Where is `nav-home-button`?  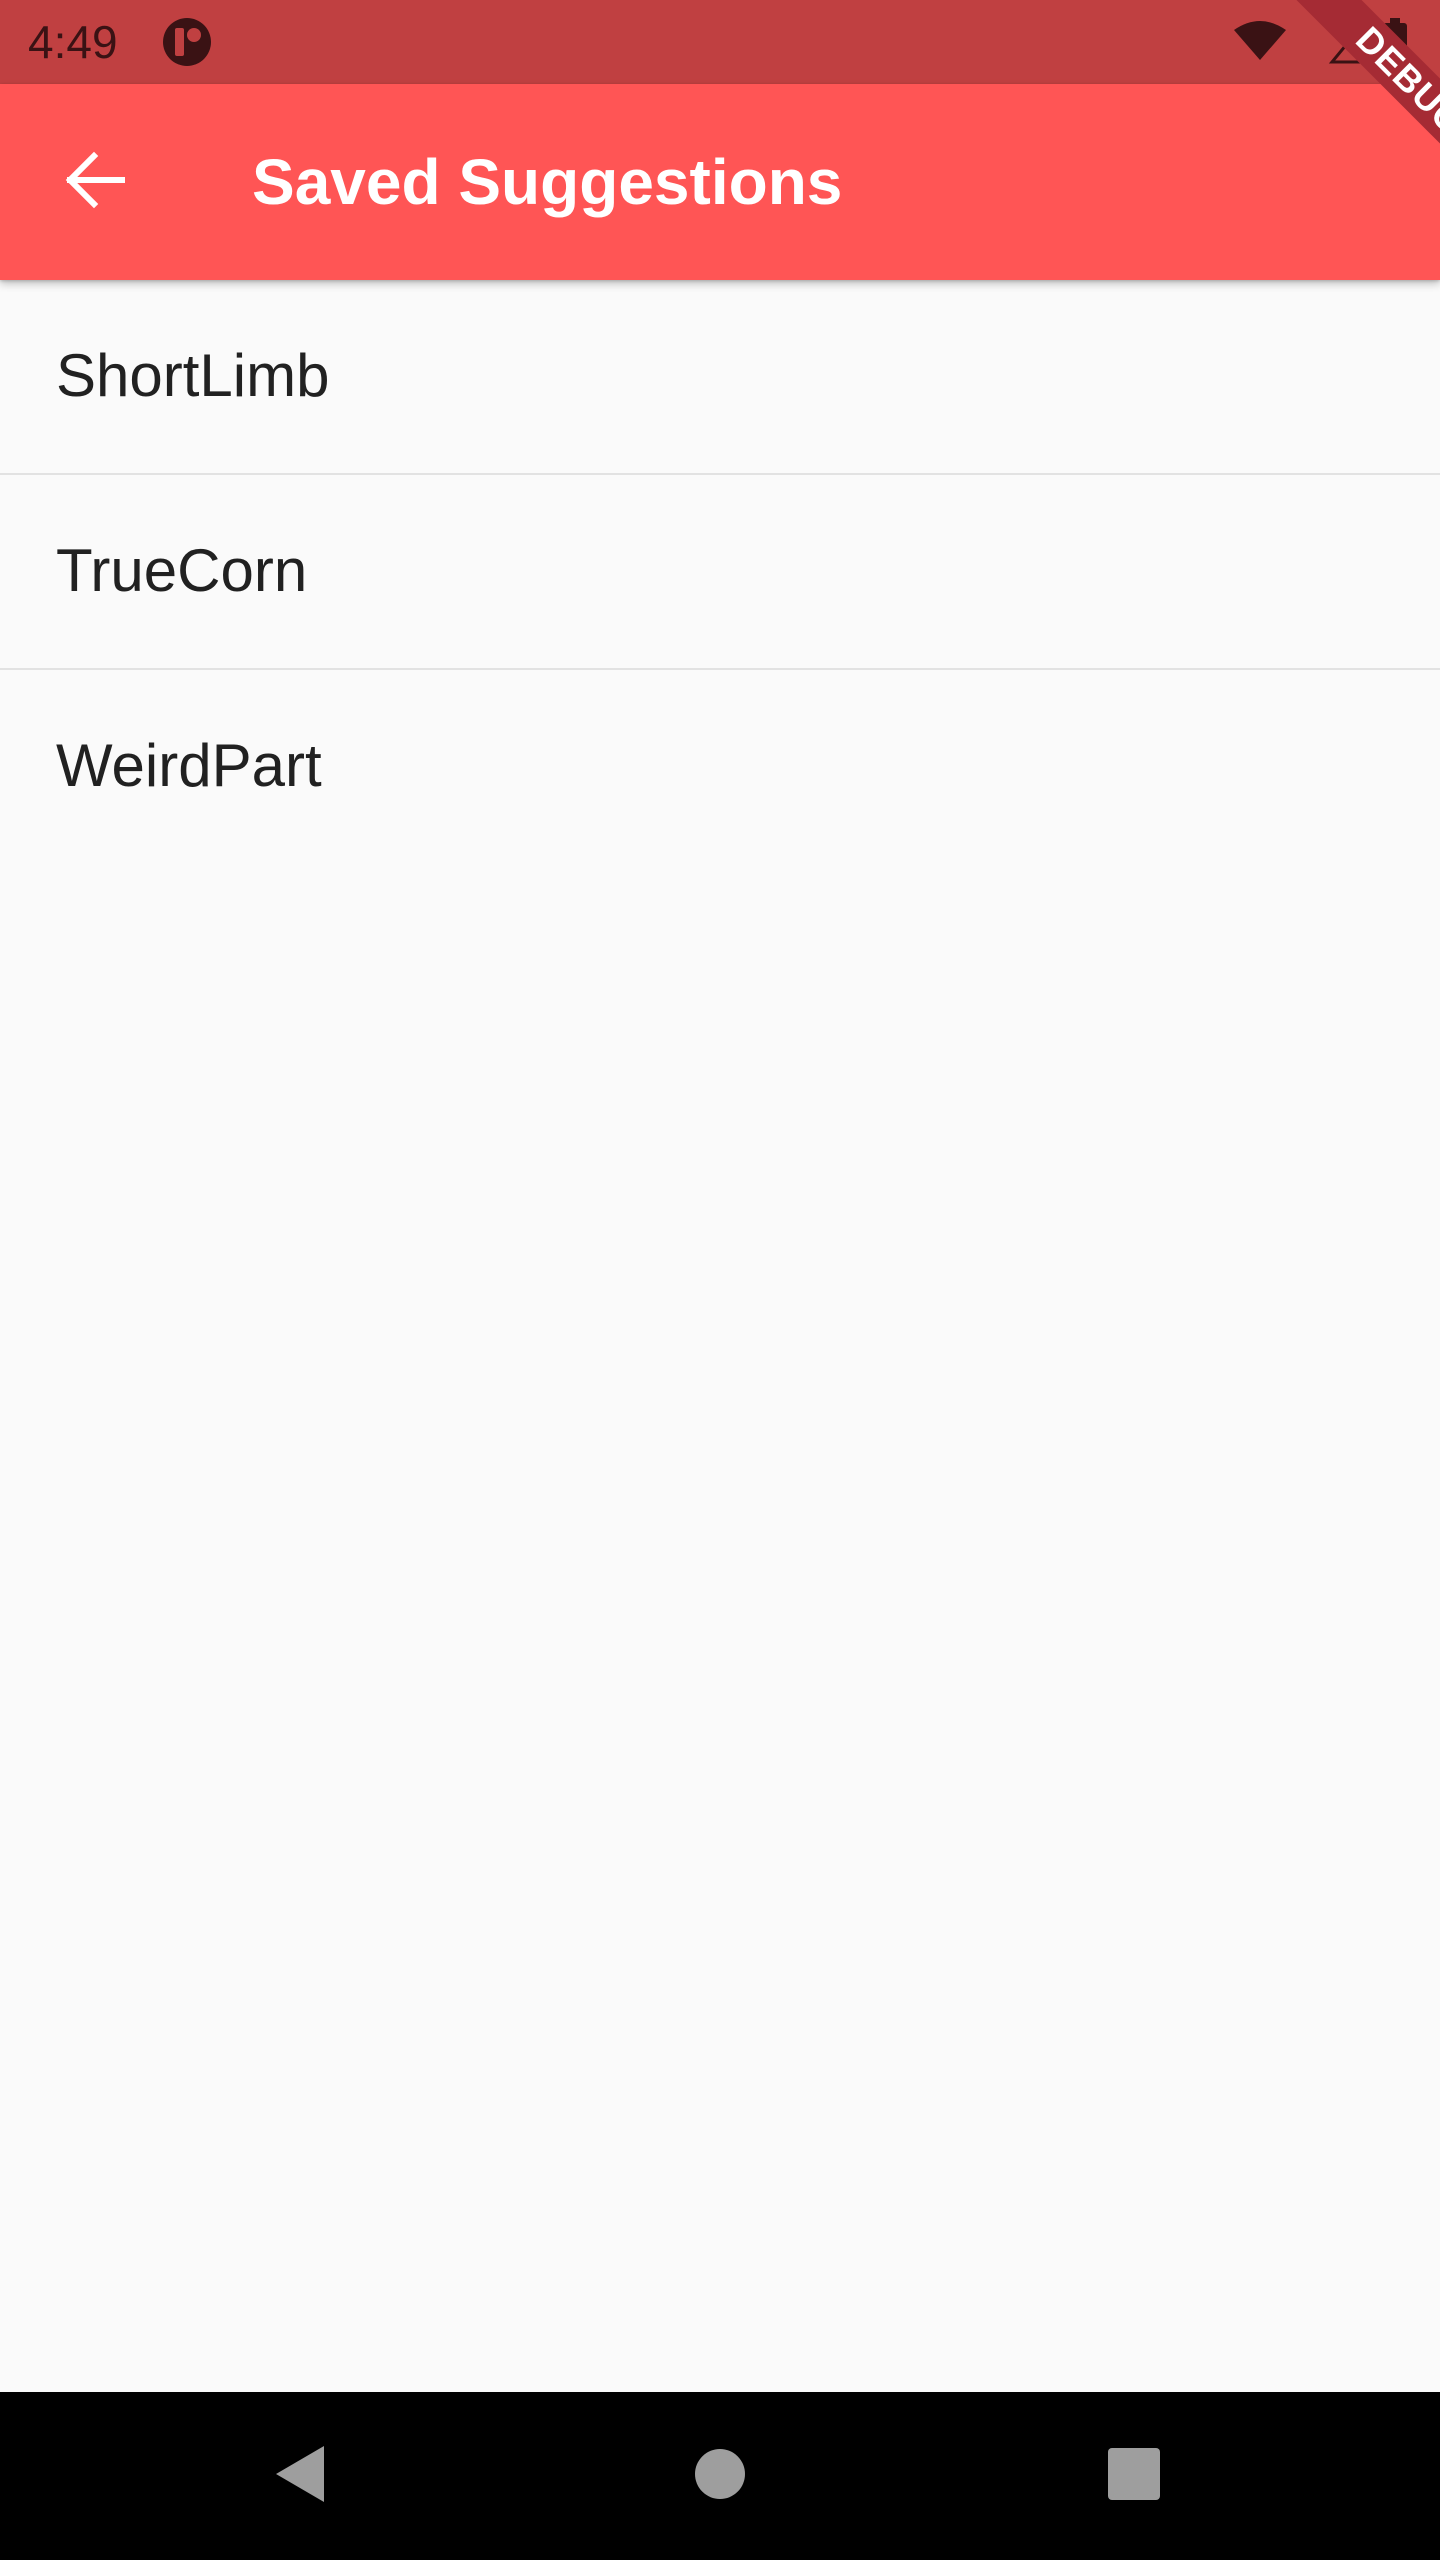
nav-home-button is located at coordinates (720, 2476).